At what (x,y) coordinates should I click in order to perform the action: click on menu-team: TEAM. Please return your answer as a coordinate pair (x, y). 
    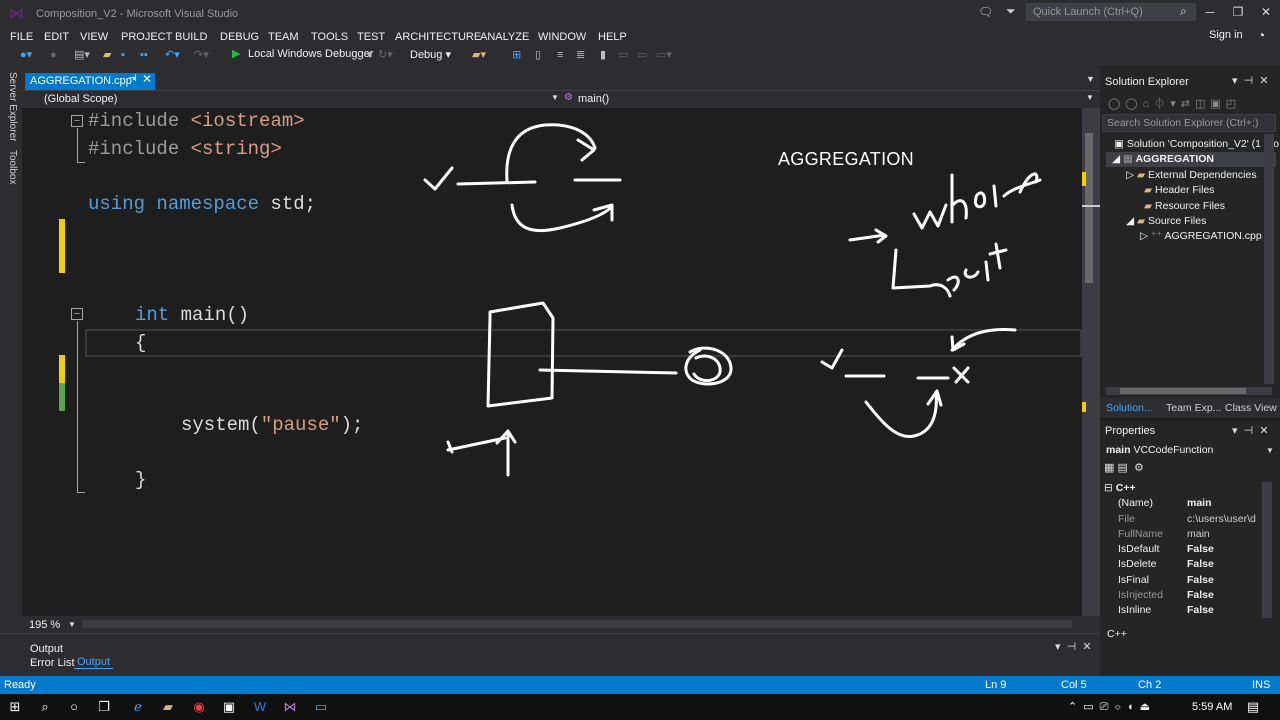
    Looking at the image, I should click on (283, 37).